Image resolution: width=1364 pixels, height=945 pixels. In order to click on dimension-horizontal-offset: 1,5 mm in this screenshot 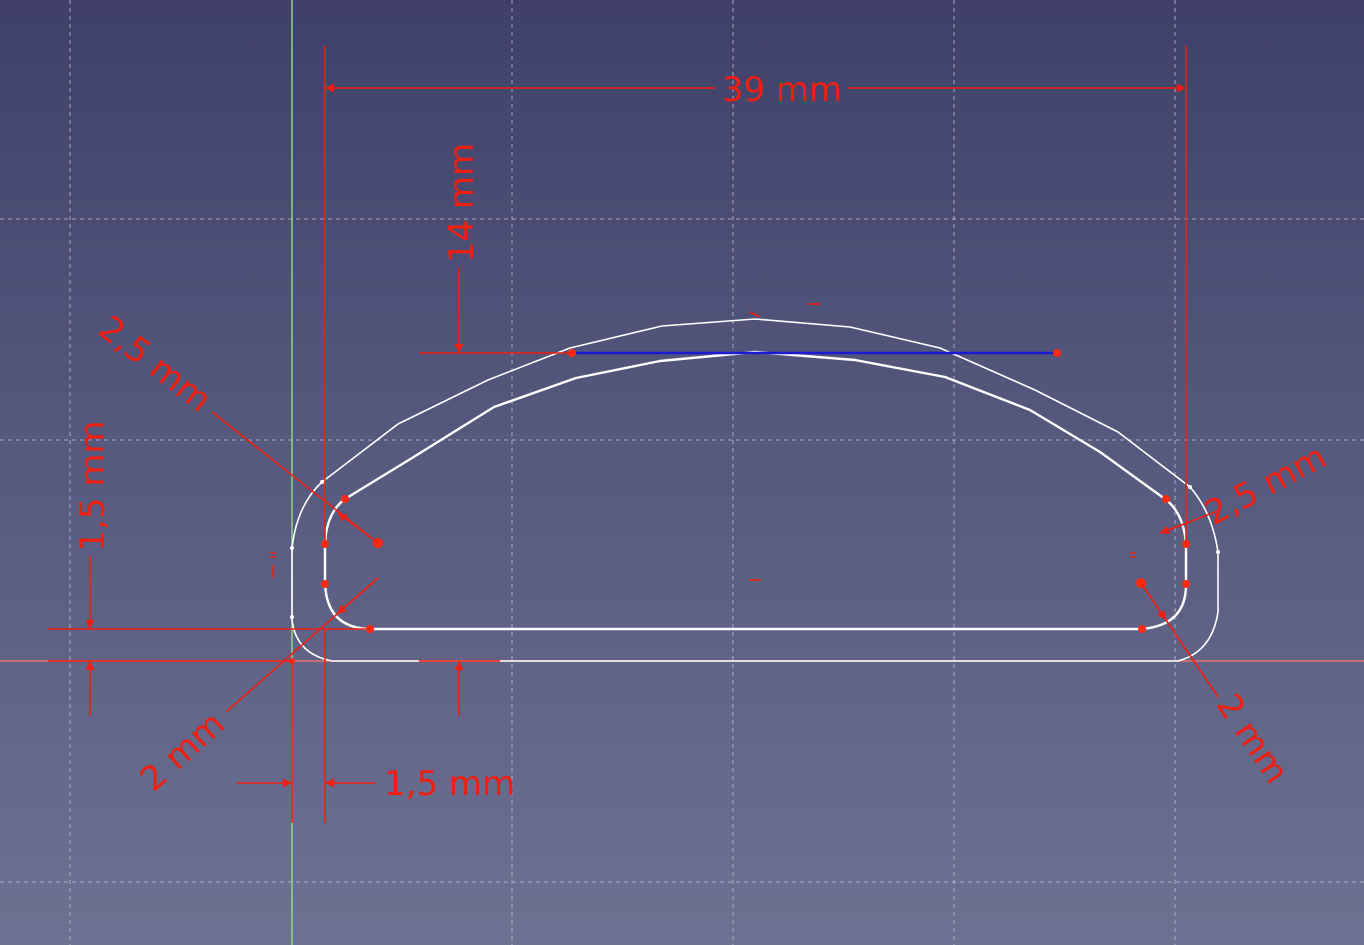, I will do `click(376, 726)`.